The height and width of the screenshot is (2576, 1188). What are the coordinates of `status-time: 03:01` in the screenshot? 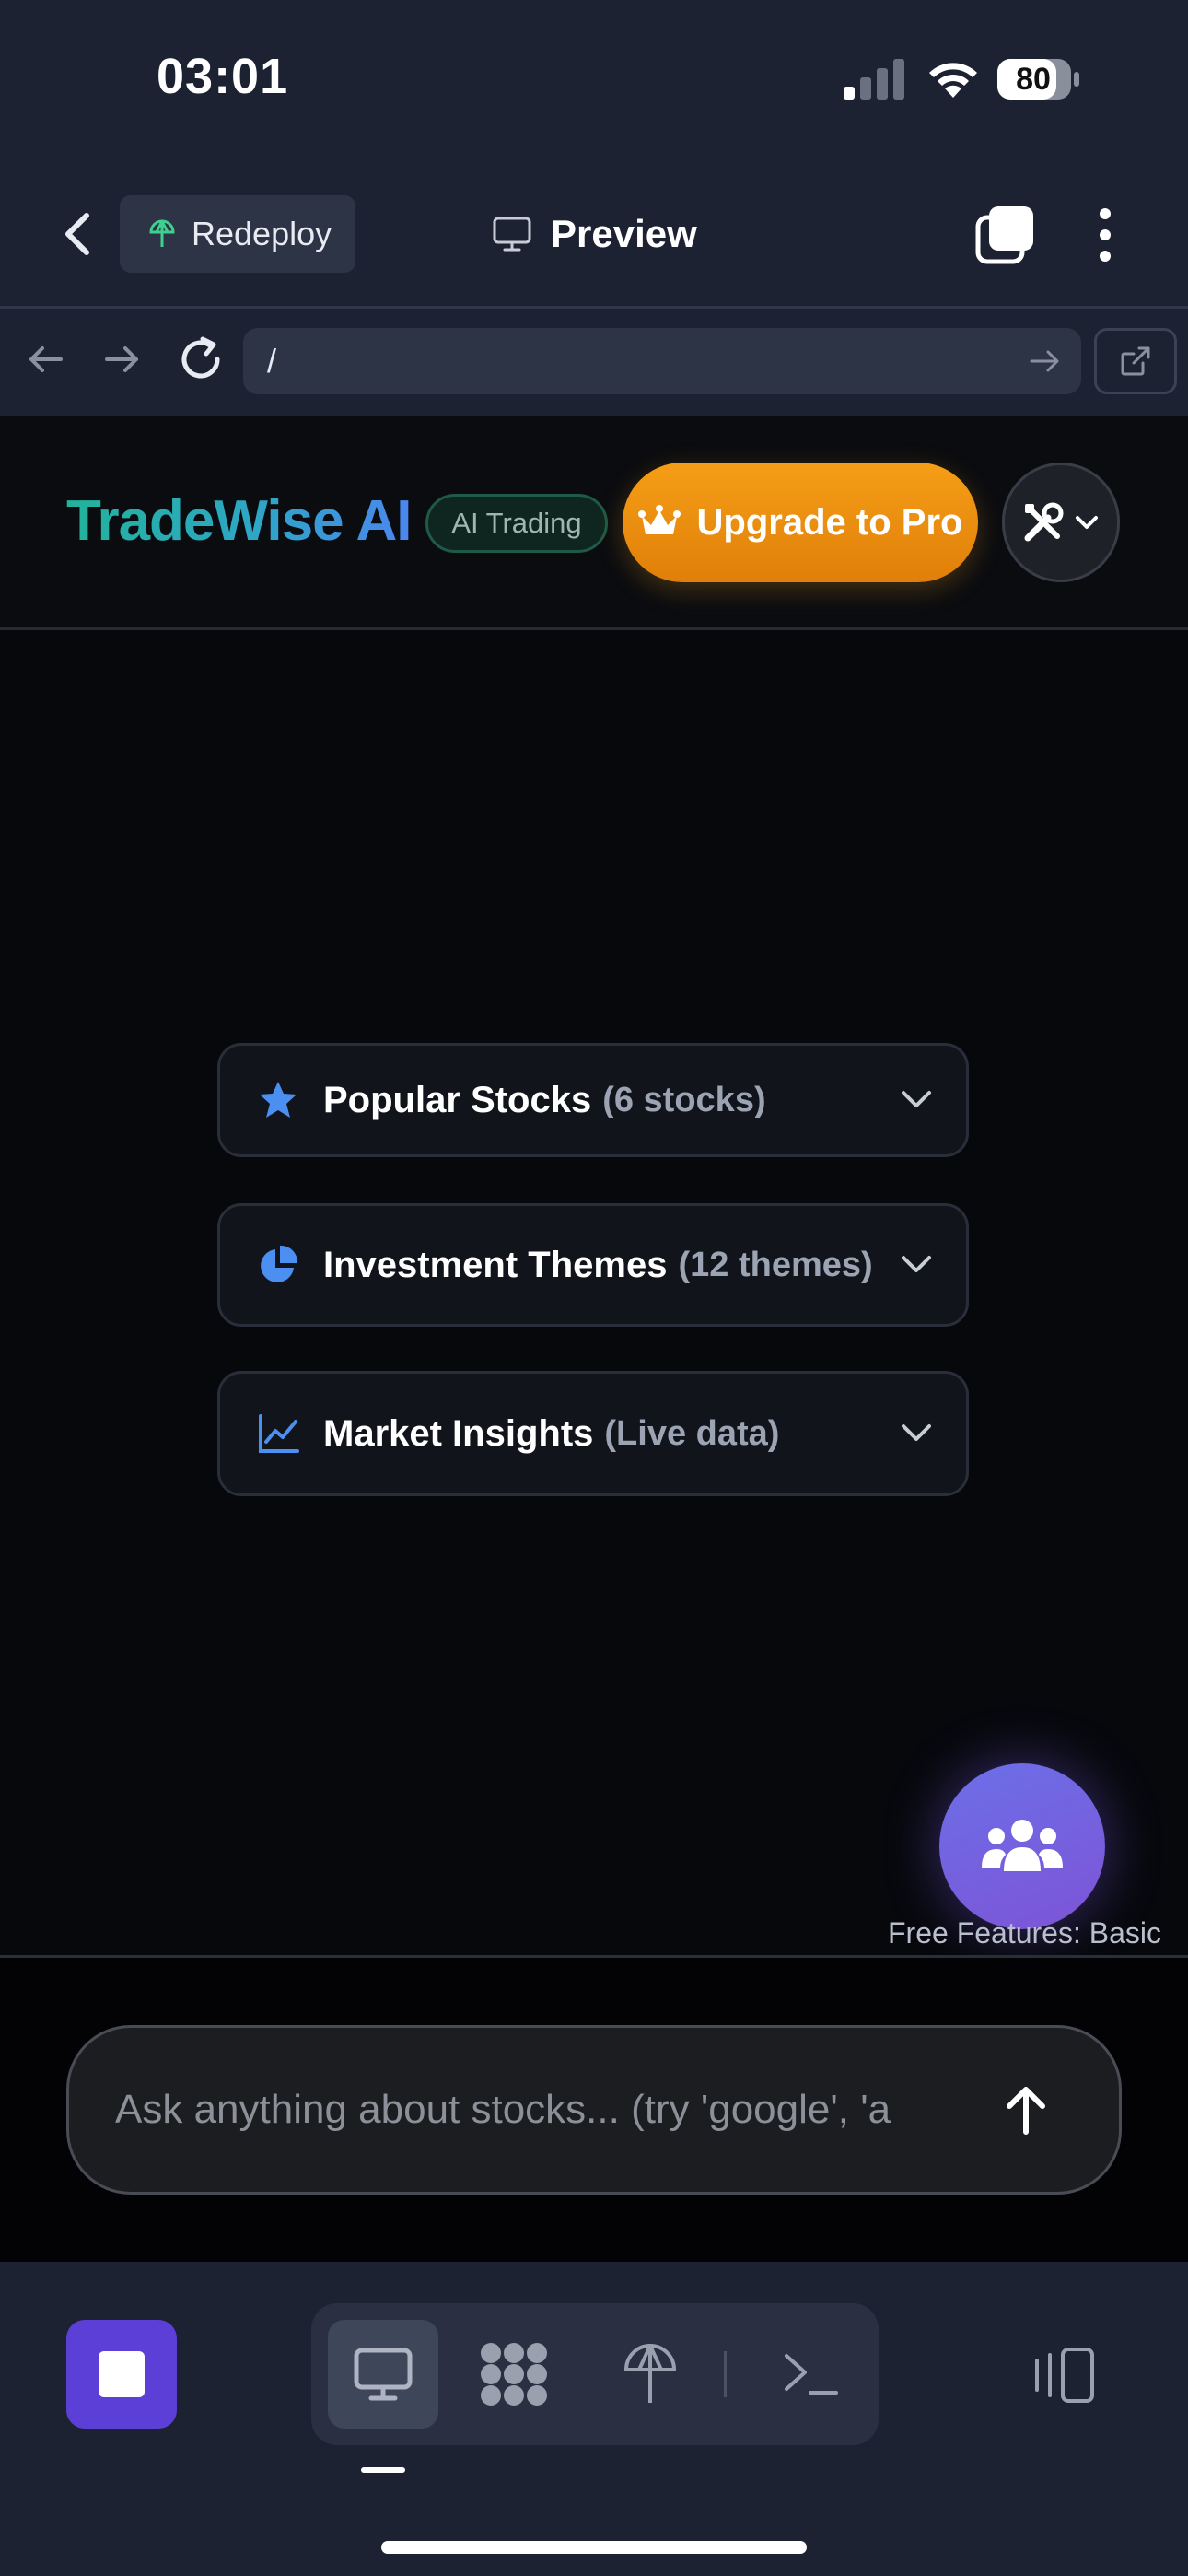 It's located at (223, 76).